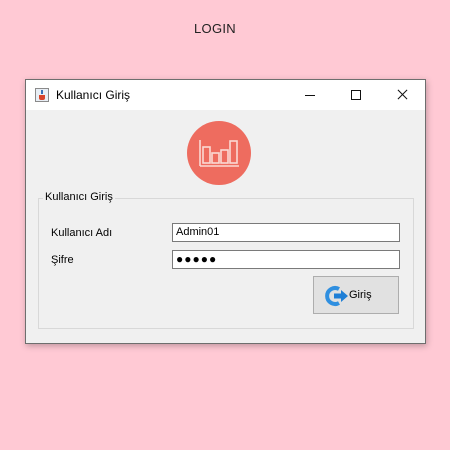 This screenshot has height=450, width=450. I want to click on window-title: Kullanıcı Giriş, so click(93, 95).